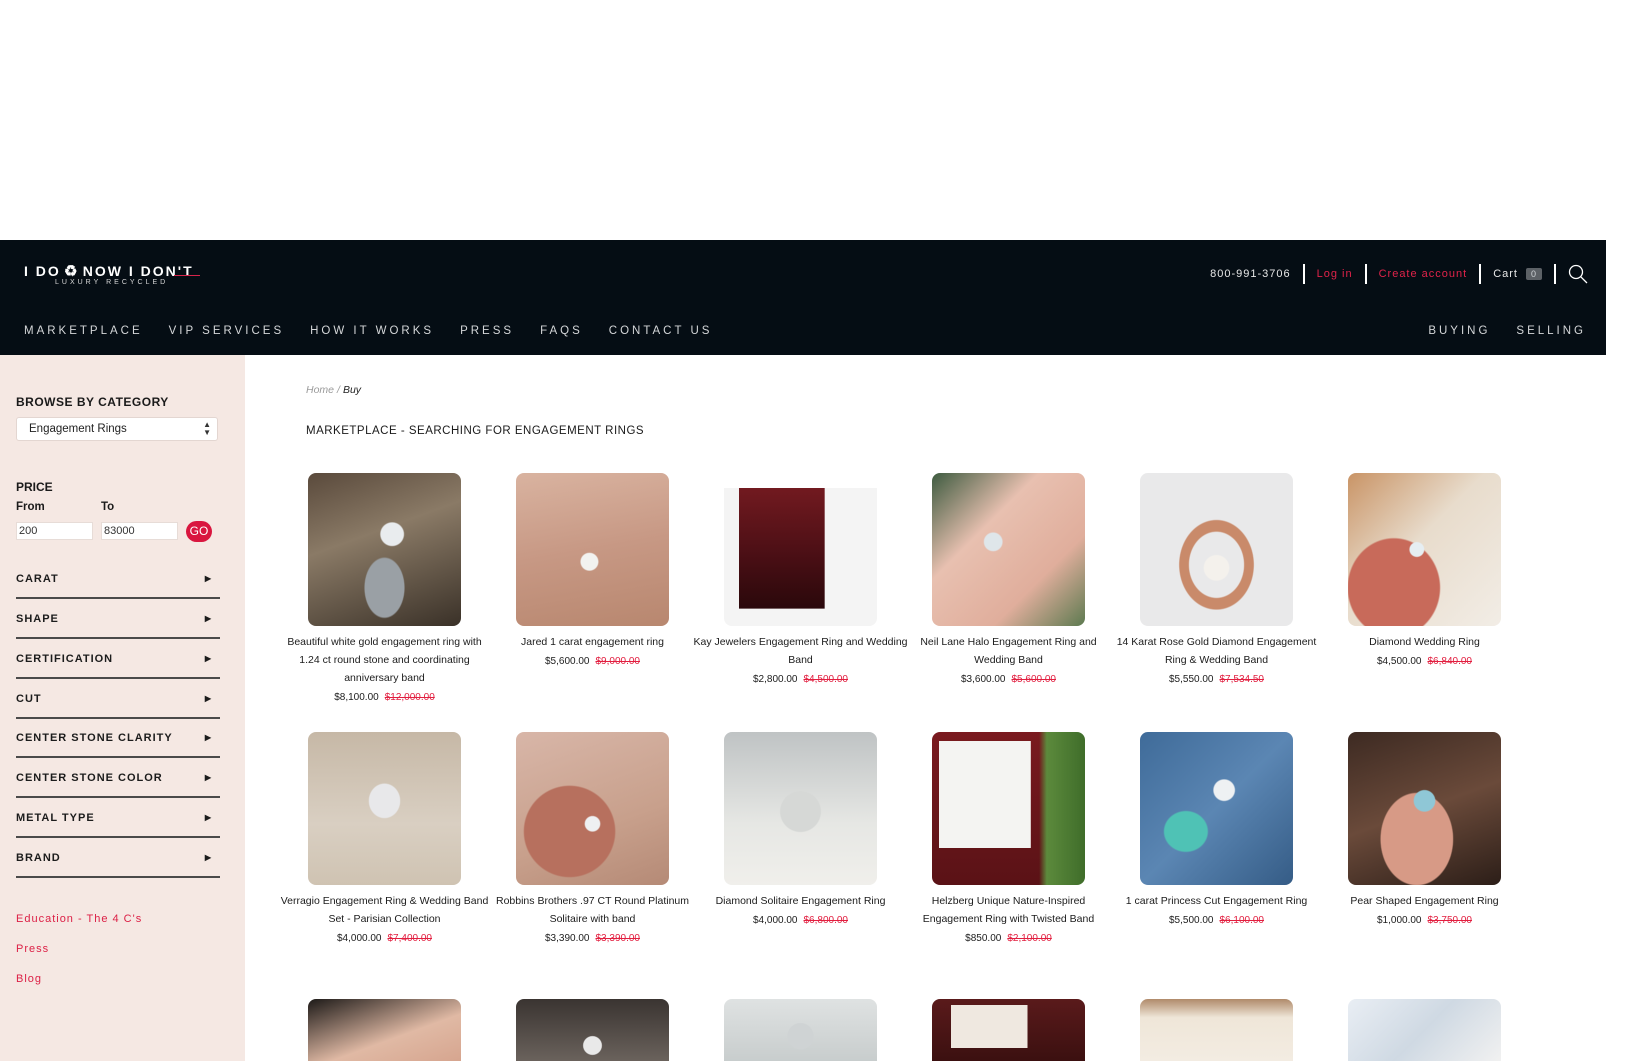 The image size is (1642, 1061). What do you see at coordinates (320, 390) in the screenshot?
I see `breadcrumb-home: Home` at bounding box center [320, 390].